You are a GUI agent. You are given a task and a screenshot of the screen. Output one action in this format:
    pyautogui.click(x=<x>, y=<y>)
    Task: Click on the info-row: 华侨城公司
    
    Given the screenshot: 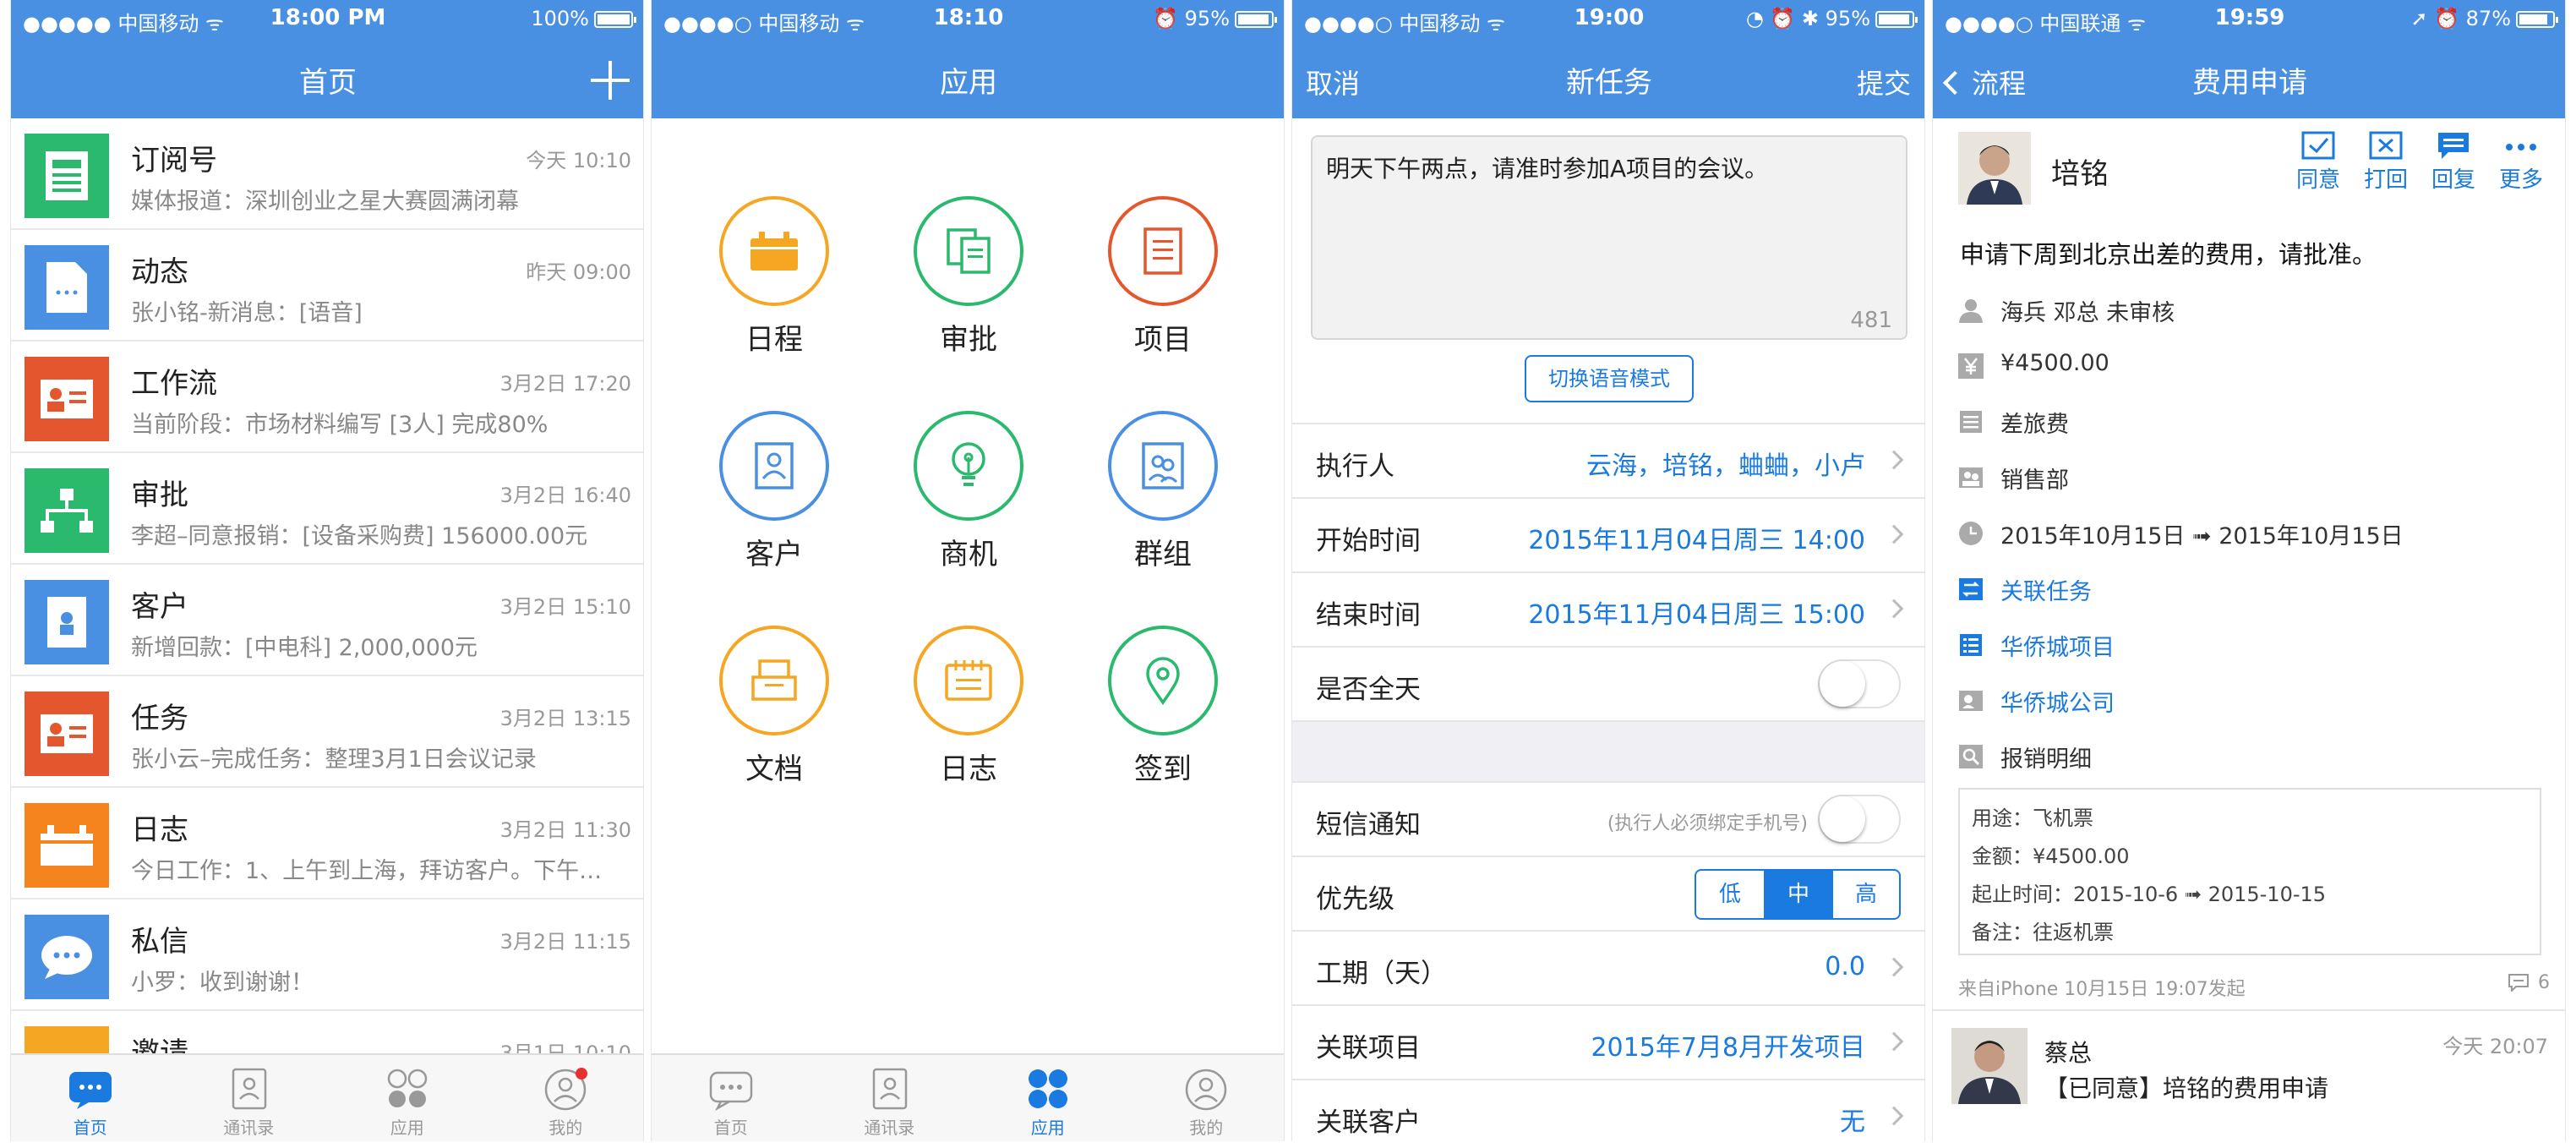 What is the action you would take?
    pyautogui.click(x=2254, y=706)
    